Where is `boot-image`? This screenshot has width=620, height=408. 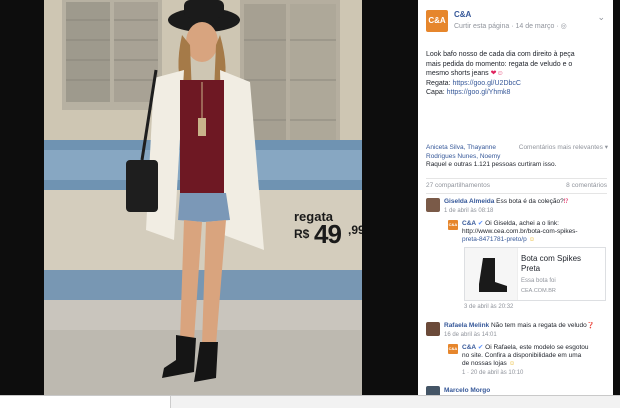 boot-image is located at coordinates (493, 275).